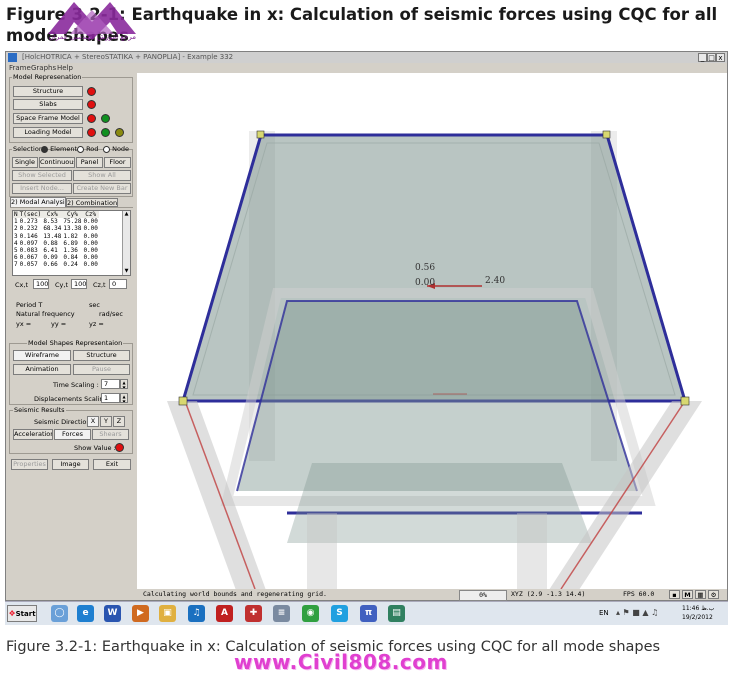 Image resolution: width=731 pixels, height=684 pixels. I want to click on menu-help: Help, so click(65, 68).